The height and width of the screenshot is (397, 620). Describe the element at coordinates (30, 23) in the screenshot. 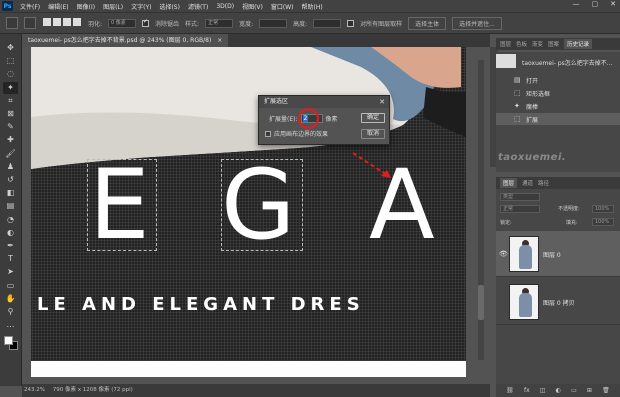

I see `tool-preset-icon` at that location.